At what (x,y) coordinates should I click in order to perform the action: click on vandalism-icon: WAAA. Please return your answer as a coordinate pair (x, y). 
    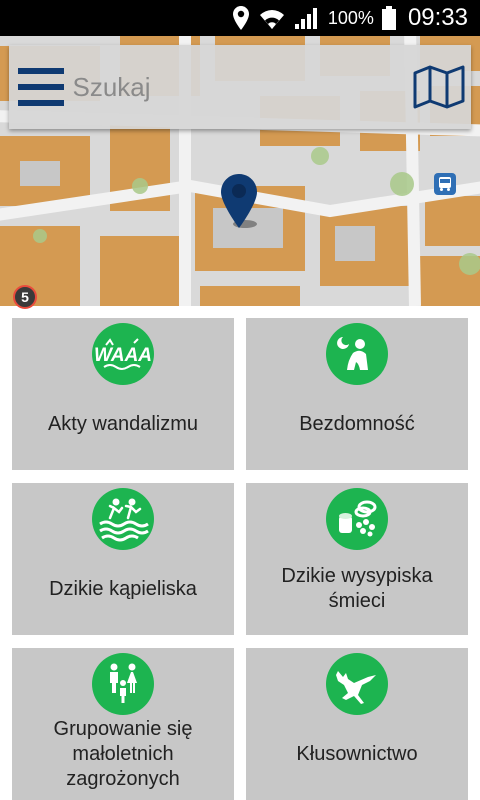
    Looking at the image, I should click on (123, 354).